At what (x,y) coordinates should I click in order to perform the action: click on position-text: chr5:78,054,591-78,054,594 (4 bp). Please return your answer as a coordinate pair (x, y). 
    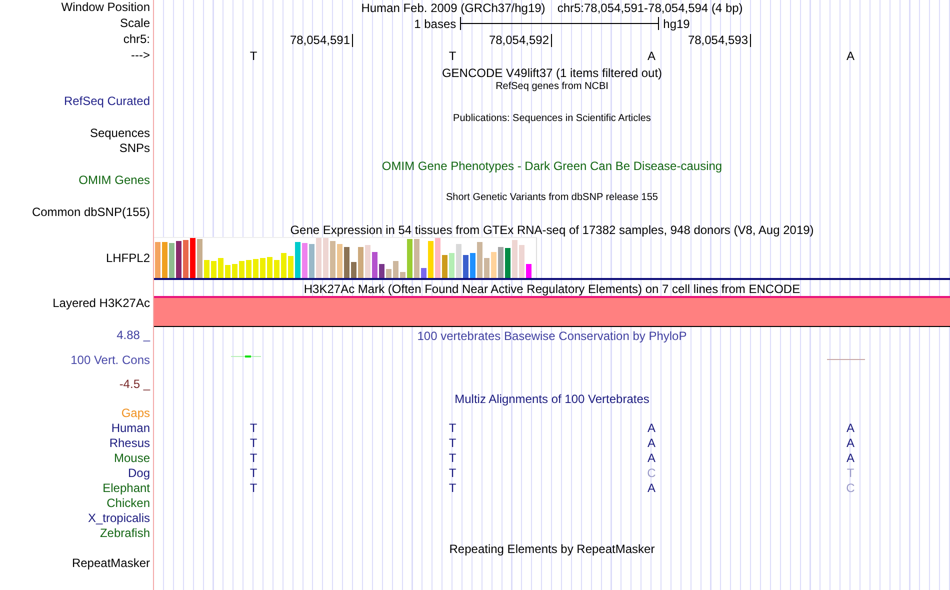
    Looking at the image, I should click on (650, 7).